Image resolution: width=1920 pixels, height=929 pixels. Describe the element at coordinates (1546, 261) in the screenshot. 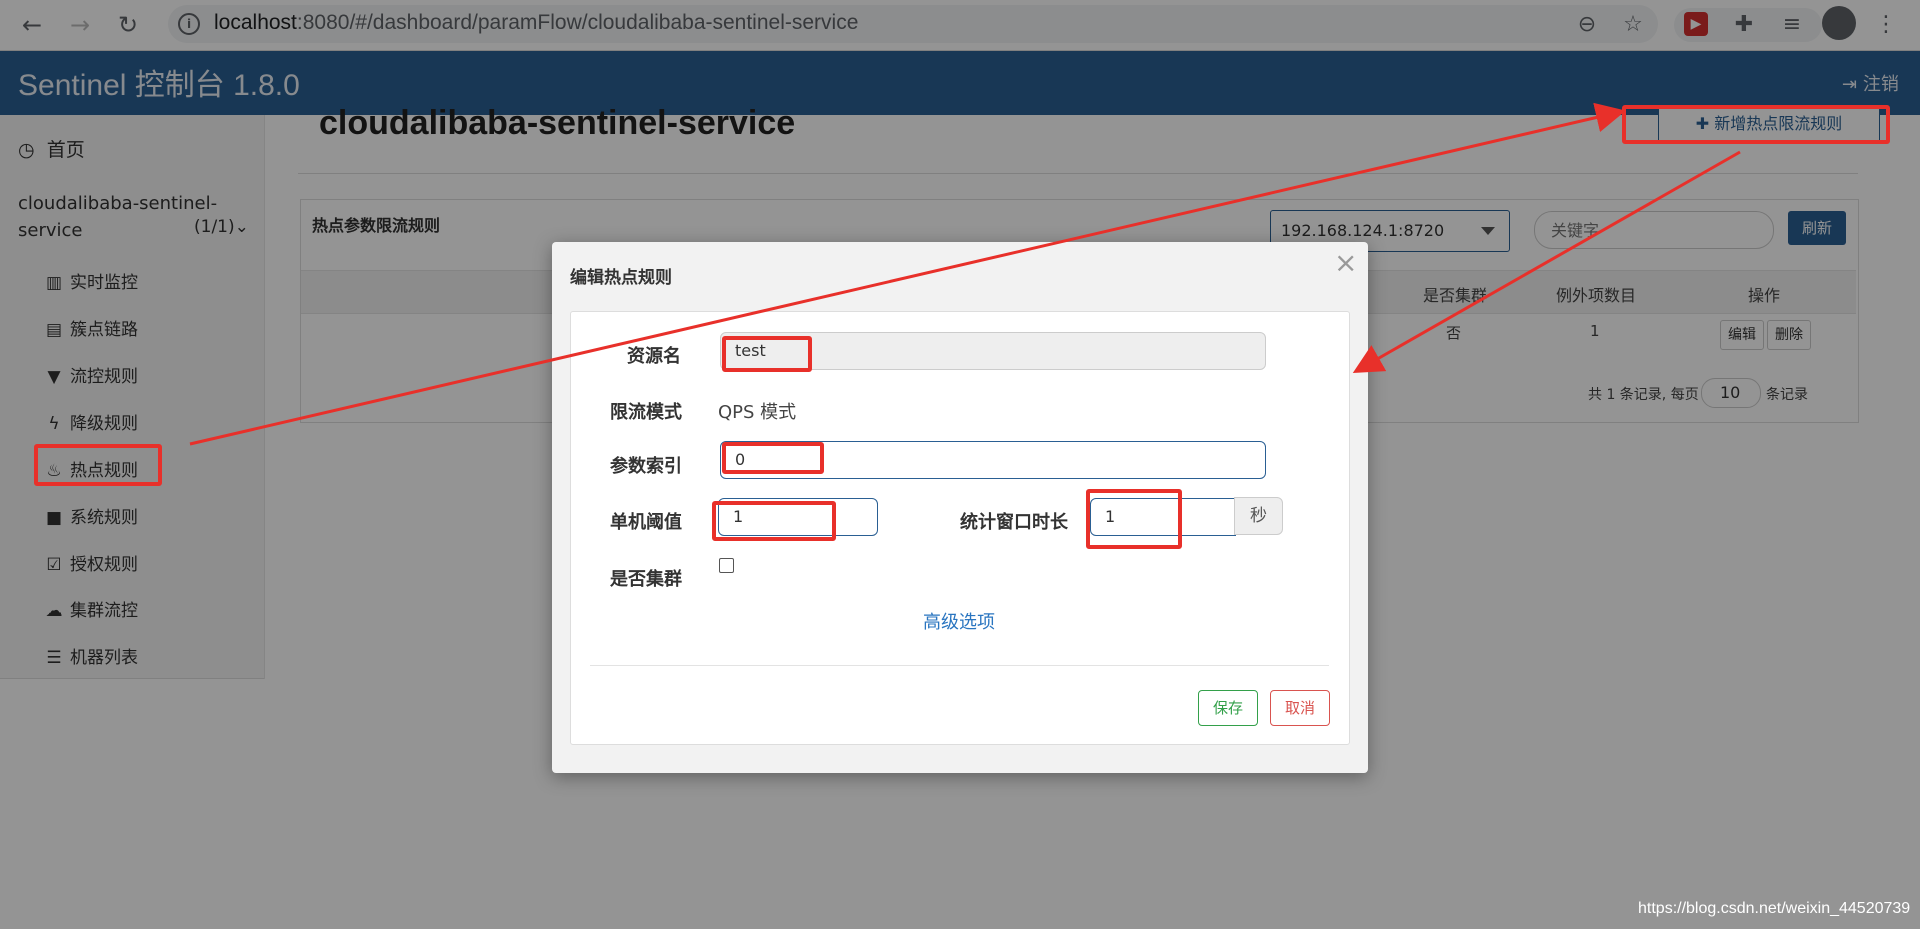

I see `arrow-add-to-dialog` at that location.